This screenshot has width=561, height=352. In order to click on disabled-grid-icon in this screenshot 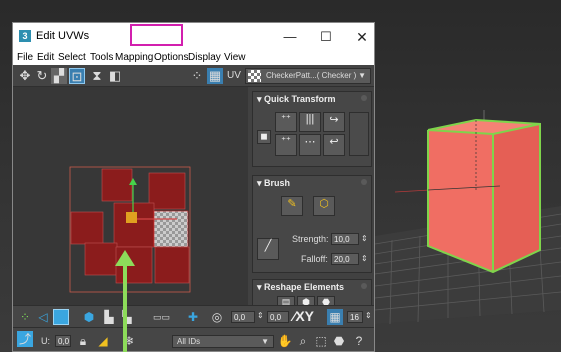, I will do `click(359, 134)`.